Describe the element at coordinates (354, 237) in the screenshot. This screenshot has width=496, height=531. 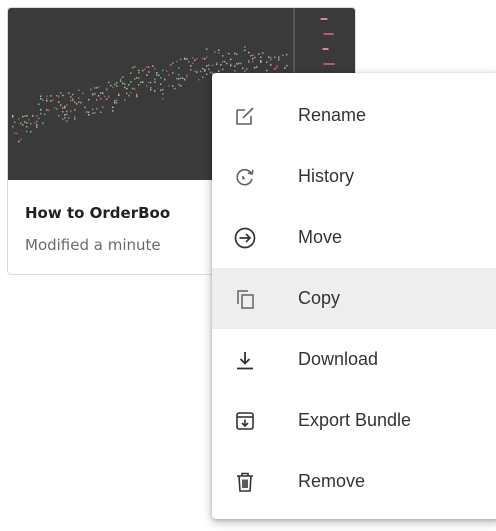
I see `menu-item-move: Move` at that location.